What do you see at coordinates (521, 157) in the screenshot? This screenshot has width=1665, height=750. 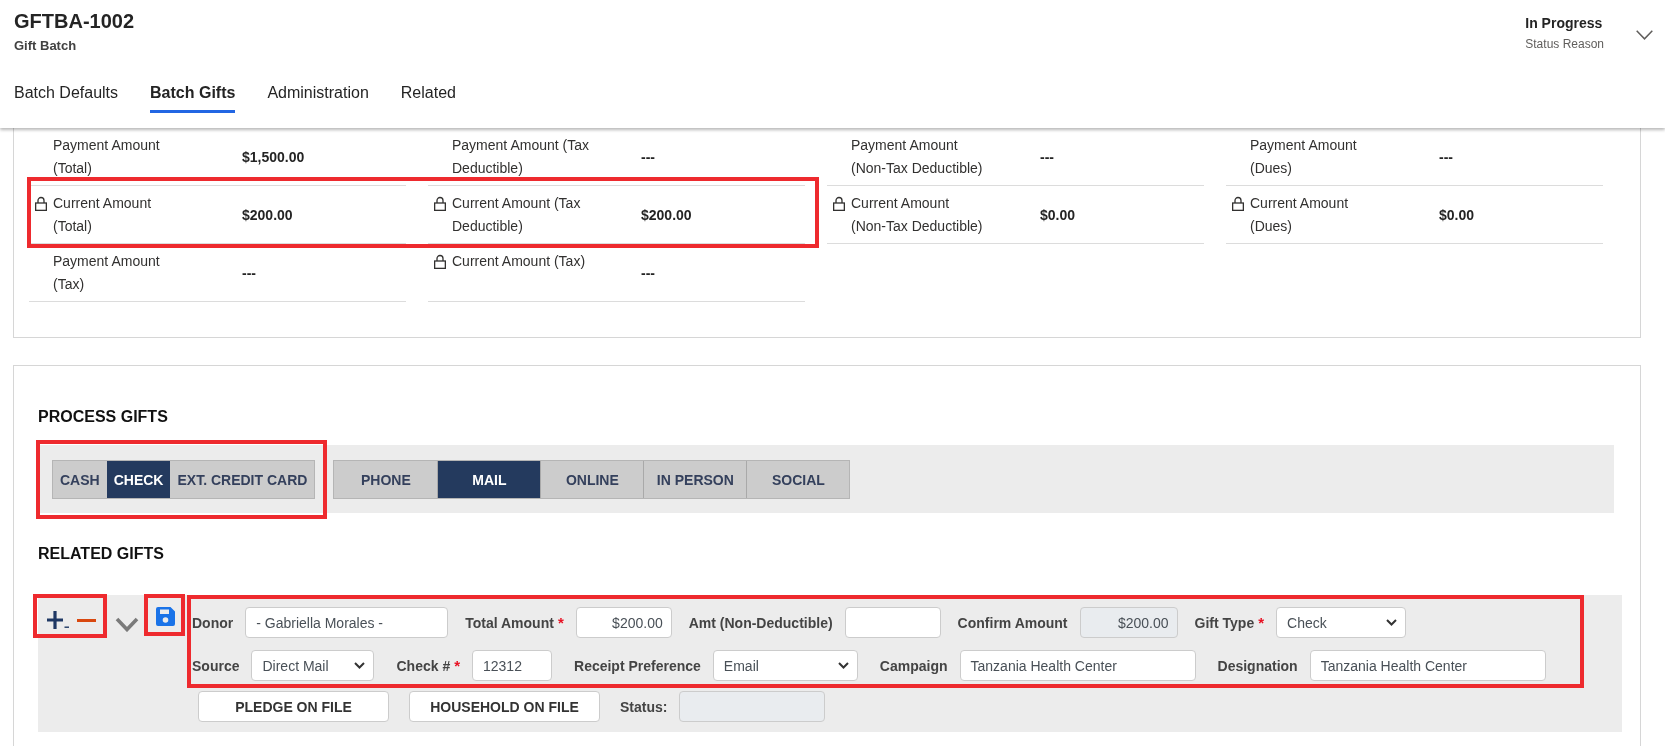 I see `field-label: Payment Amount (Tax Deductible)` at bounding box center [521, 157].